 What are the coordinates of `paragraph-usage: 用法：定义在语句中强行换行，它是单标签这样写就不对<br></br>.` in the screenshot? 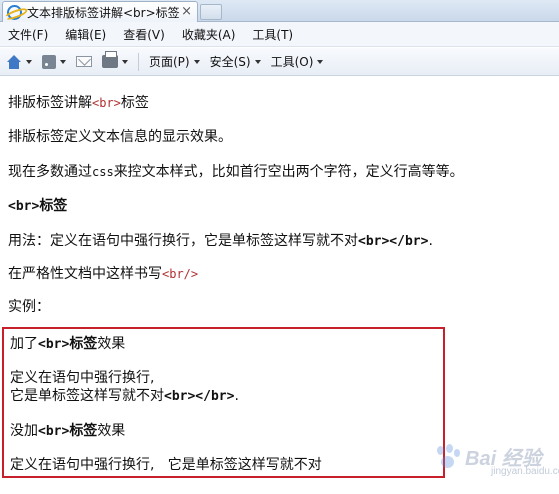 It's located at (220, 240).